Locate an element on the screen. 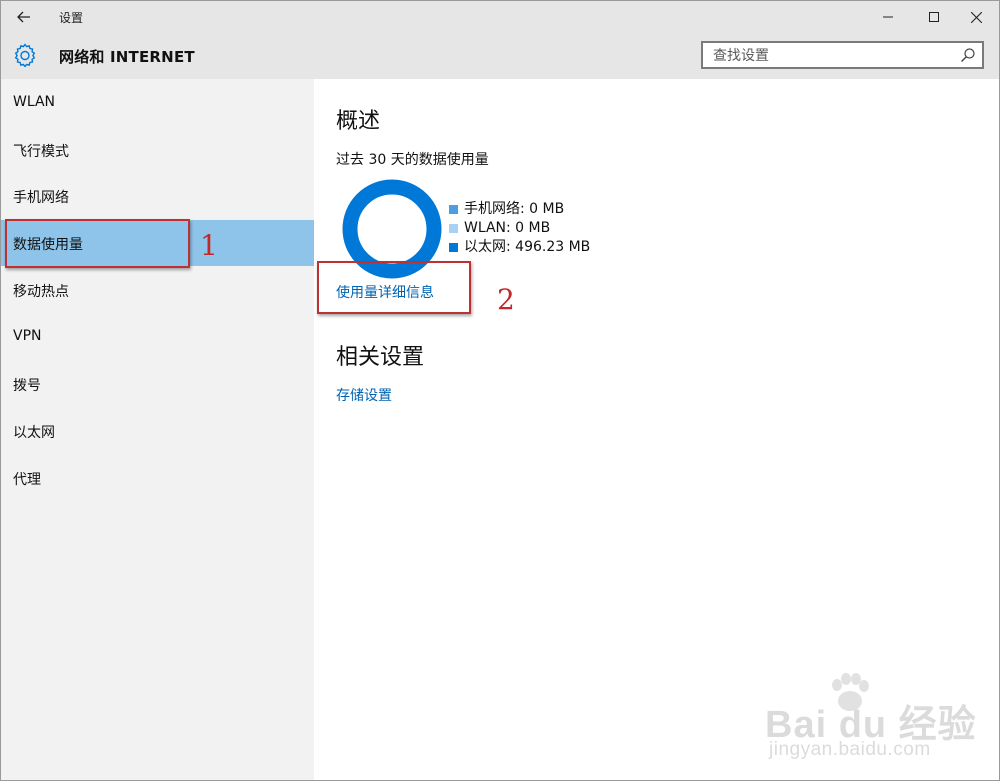  legend-label: WLAN: 0 MB is located at coordinates (507, 228).